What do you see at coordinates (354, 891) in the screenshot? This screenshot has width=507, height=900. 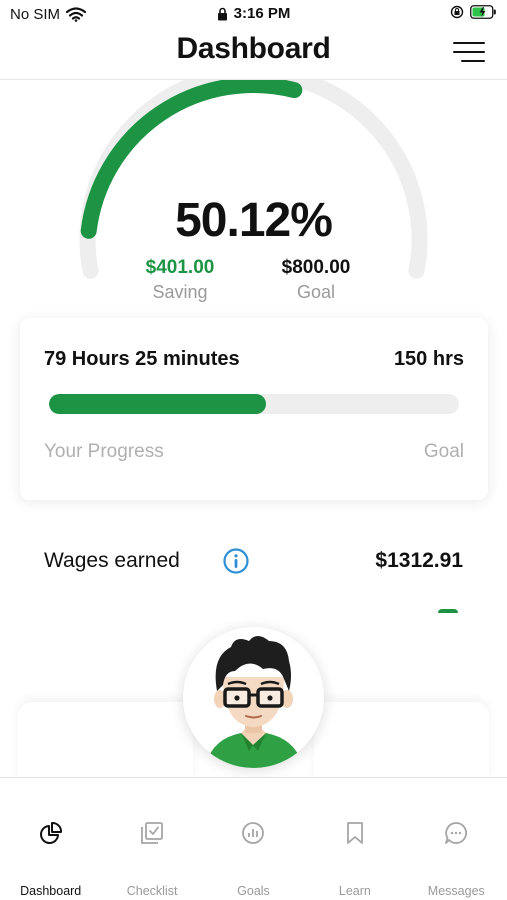 I see `tab-label: Learn` at bounding box center [354, 891].